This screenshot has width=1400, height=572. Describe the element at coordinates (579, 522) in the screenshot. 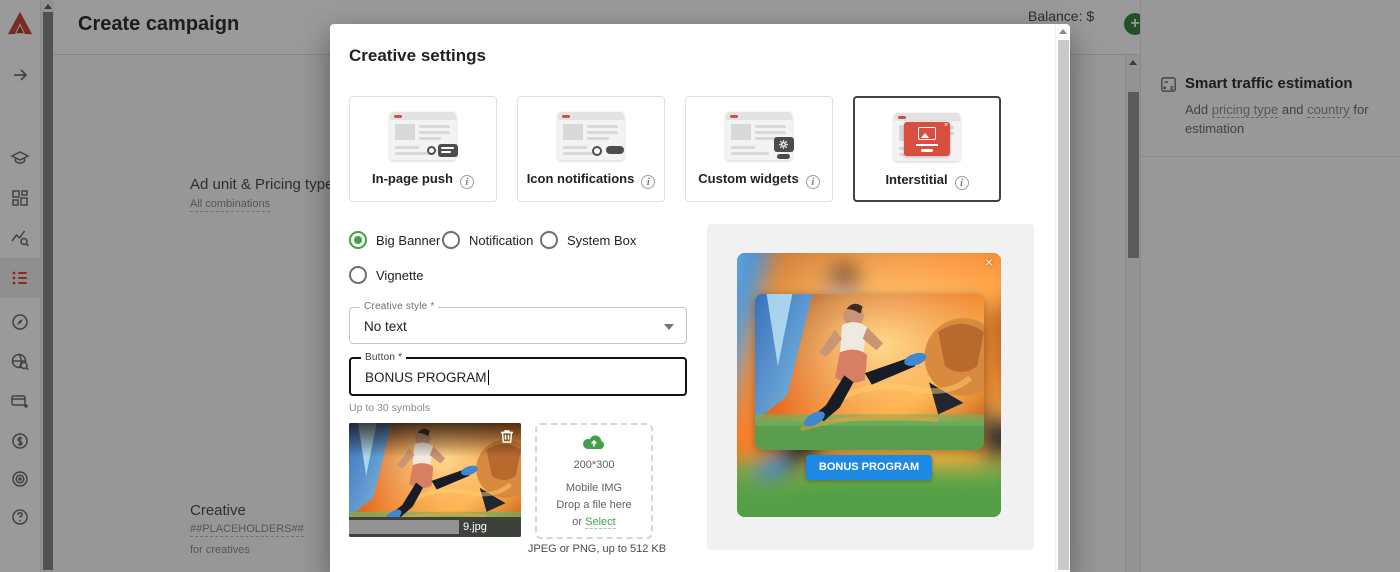

I see `or-text: or` at that location.